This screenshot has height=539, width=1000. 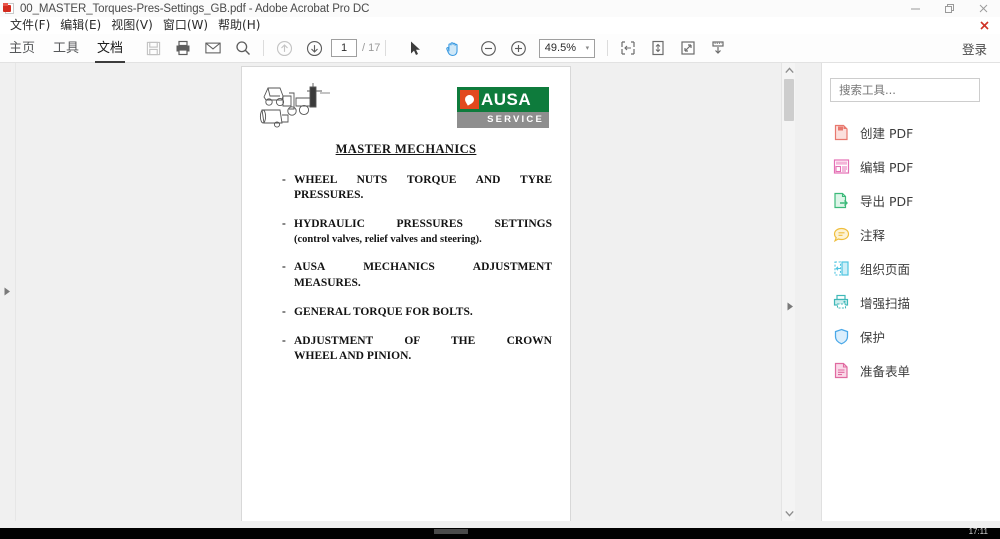 I want to click on scroll-up-arrow, so click(x=788, y=70).